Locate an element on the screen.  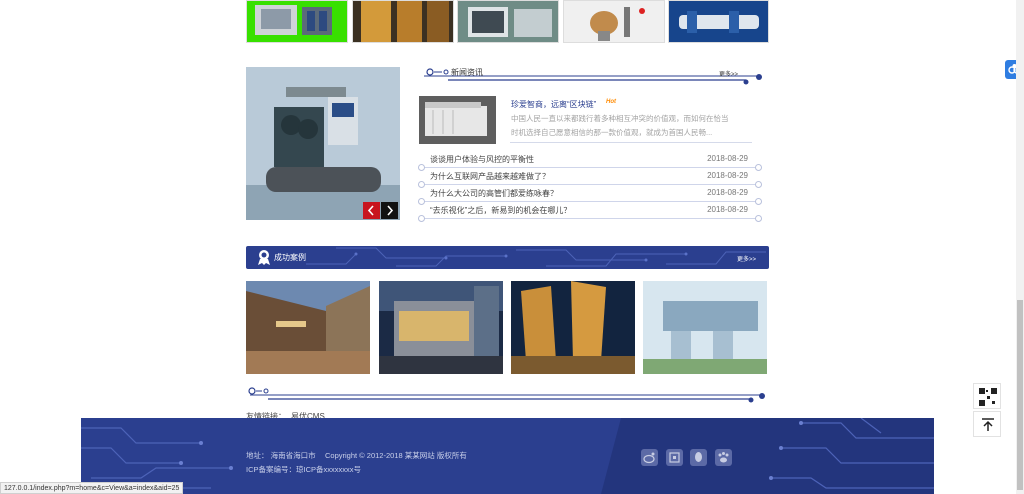
back-to-top-button is located at coordinates (987, 424).